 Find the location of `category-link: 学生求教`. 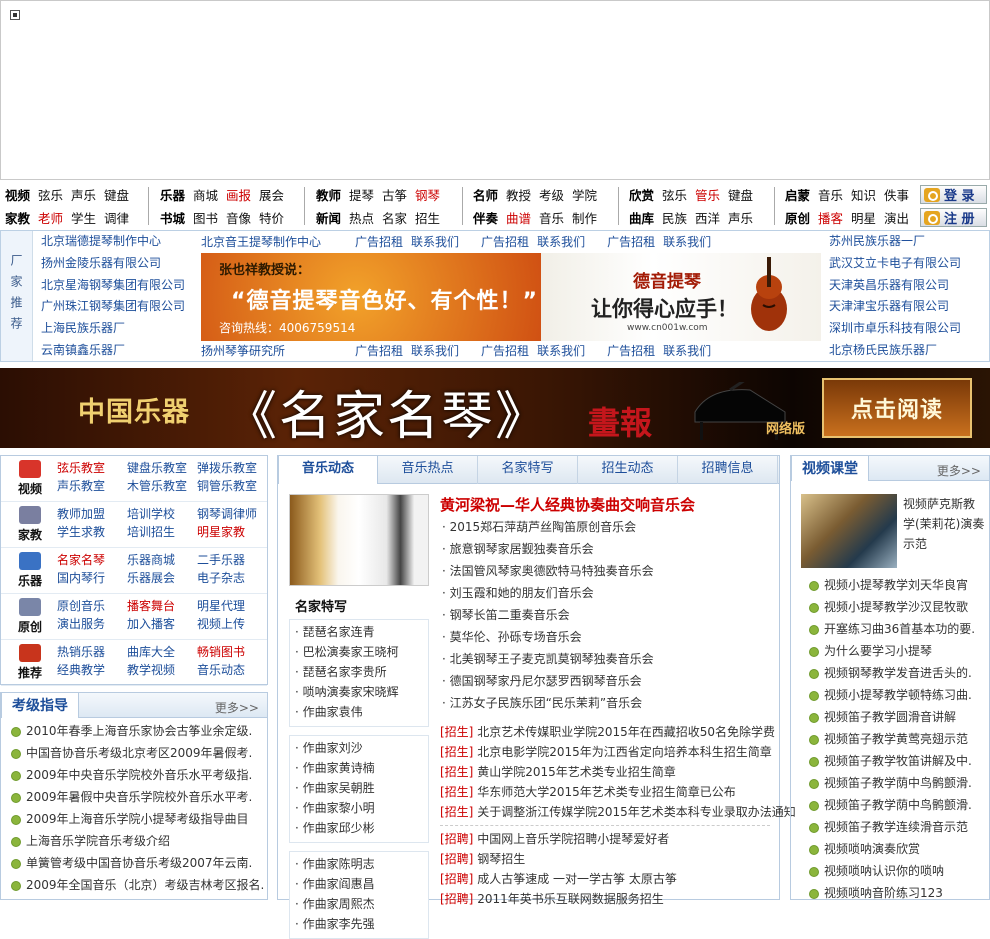

category-link: 学生求教 is located at coordinates (92, 532).